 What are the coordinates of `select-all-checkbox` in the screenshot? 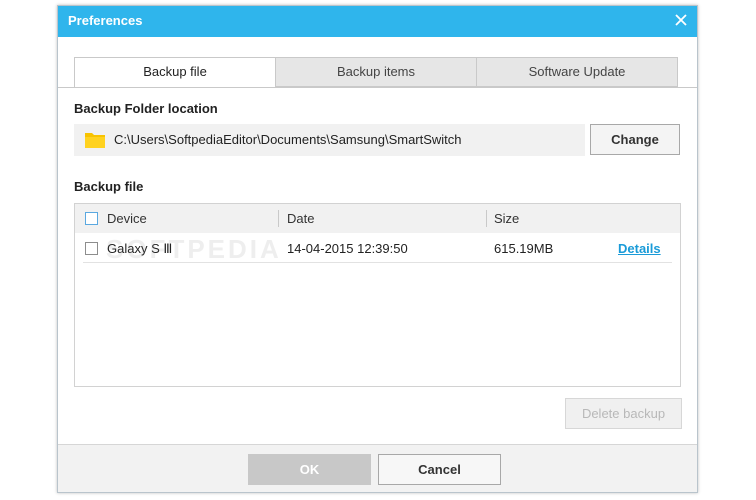 It's located at (91, 218).